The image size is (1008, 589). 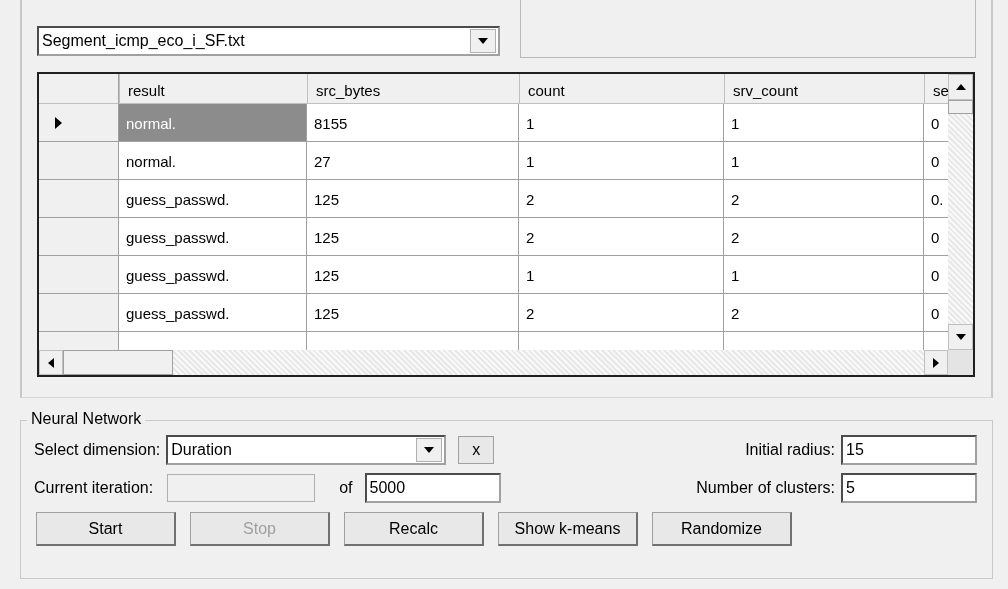 I want to click on table-cell: 0., so click(x=936, y=199).